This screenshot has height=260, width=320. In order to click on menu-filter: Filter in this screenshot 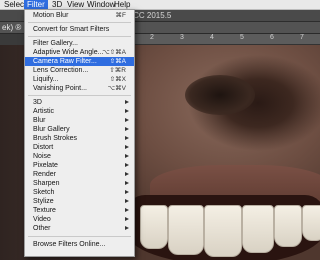, I will do `click(36, 4)`.